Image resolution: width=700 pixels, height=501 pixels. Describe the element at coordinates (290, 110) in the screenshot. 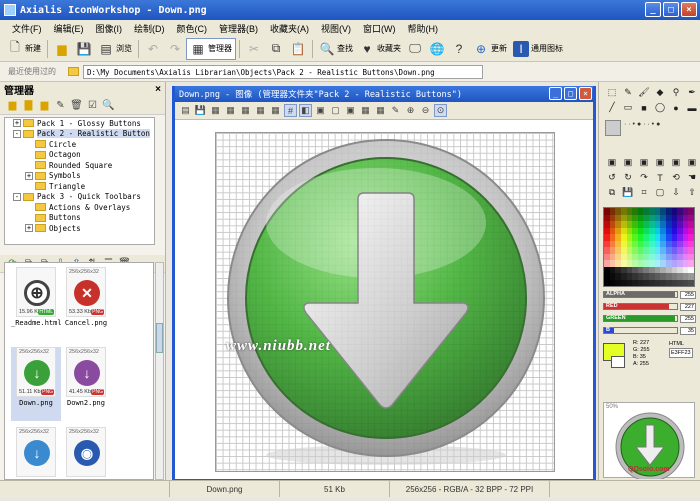

I see `grid-toggle-icon: #` at that location.